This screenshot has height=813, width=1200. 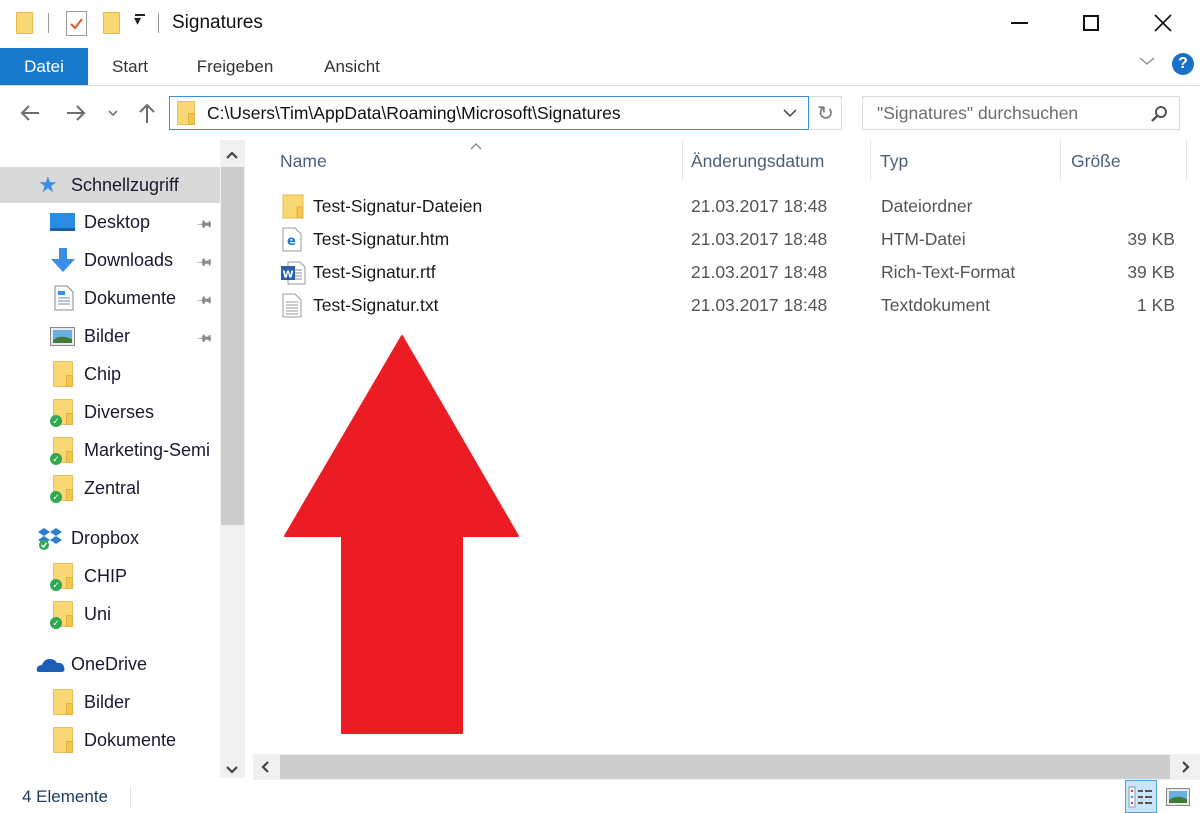 What do you see at coordinates (1012, 113) in the screenshot?
I see `search-input` at bounding box center [1012, 113].